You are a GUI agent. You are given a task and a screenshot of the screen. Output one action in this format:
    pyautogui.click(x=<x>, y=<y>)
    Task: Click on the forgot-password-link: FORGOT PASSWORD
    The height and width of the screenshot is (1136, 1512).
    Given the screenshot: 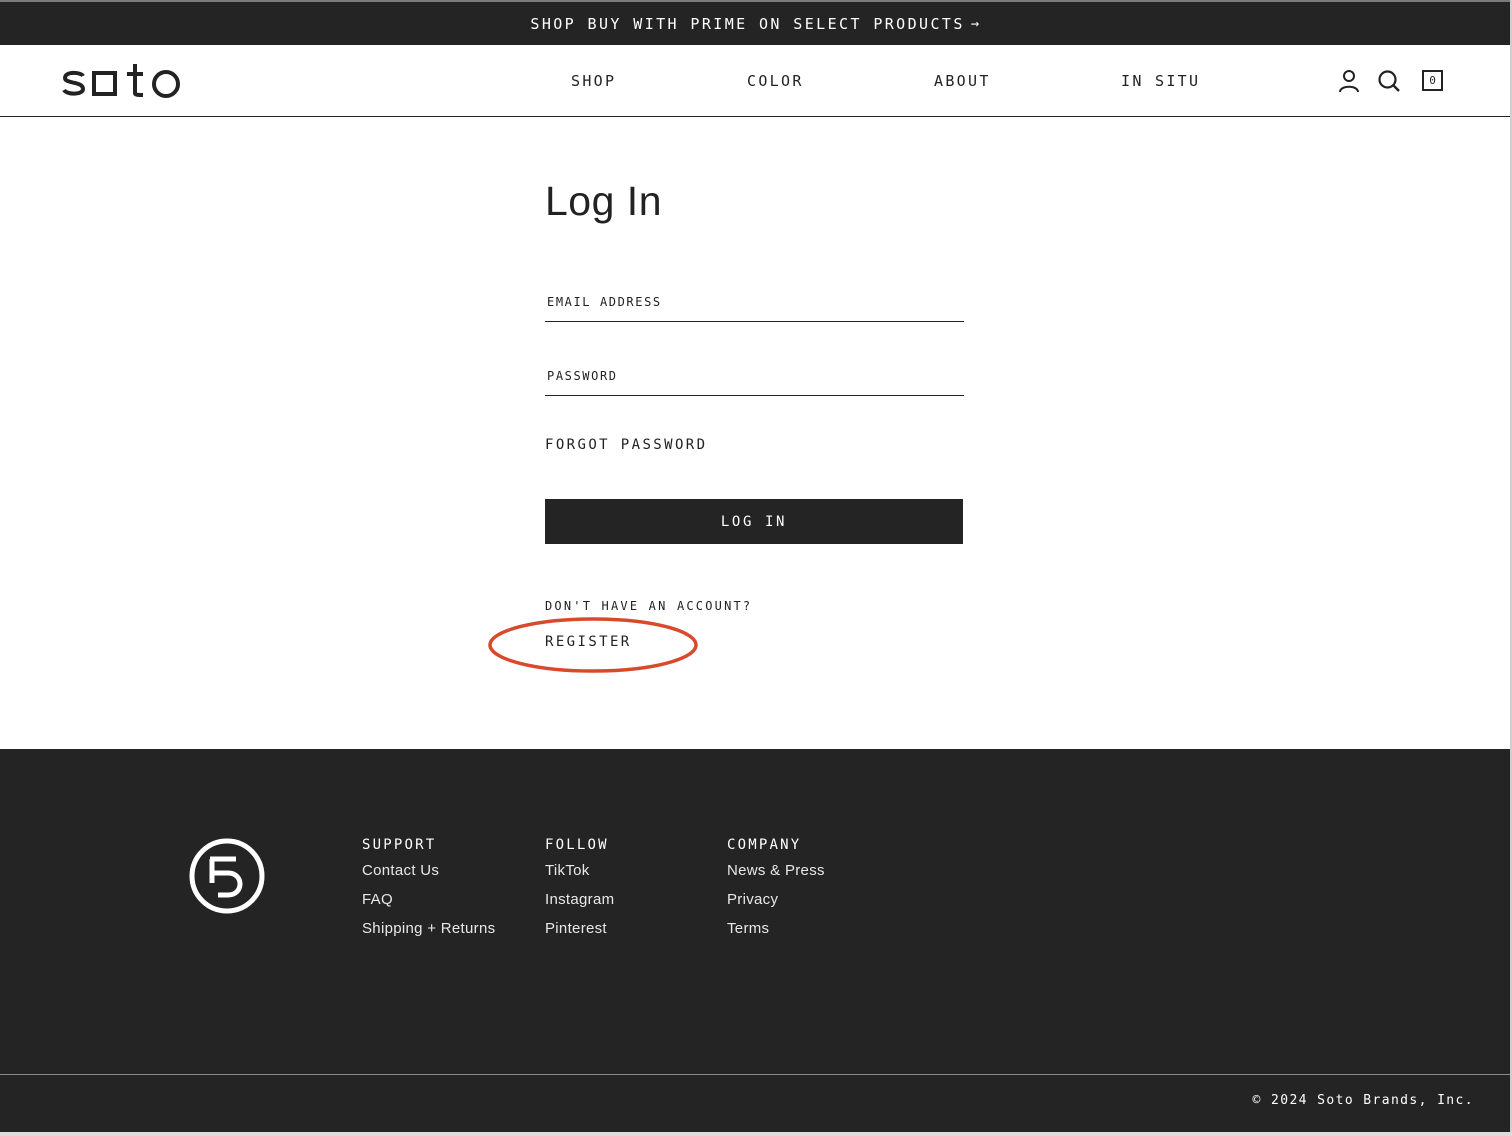 What is the action you would take?
    pyautogui.click(x=626, y=445)
    